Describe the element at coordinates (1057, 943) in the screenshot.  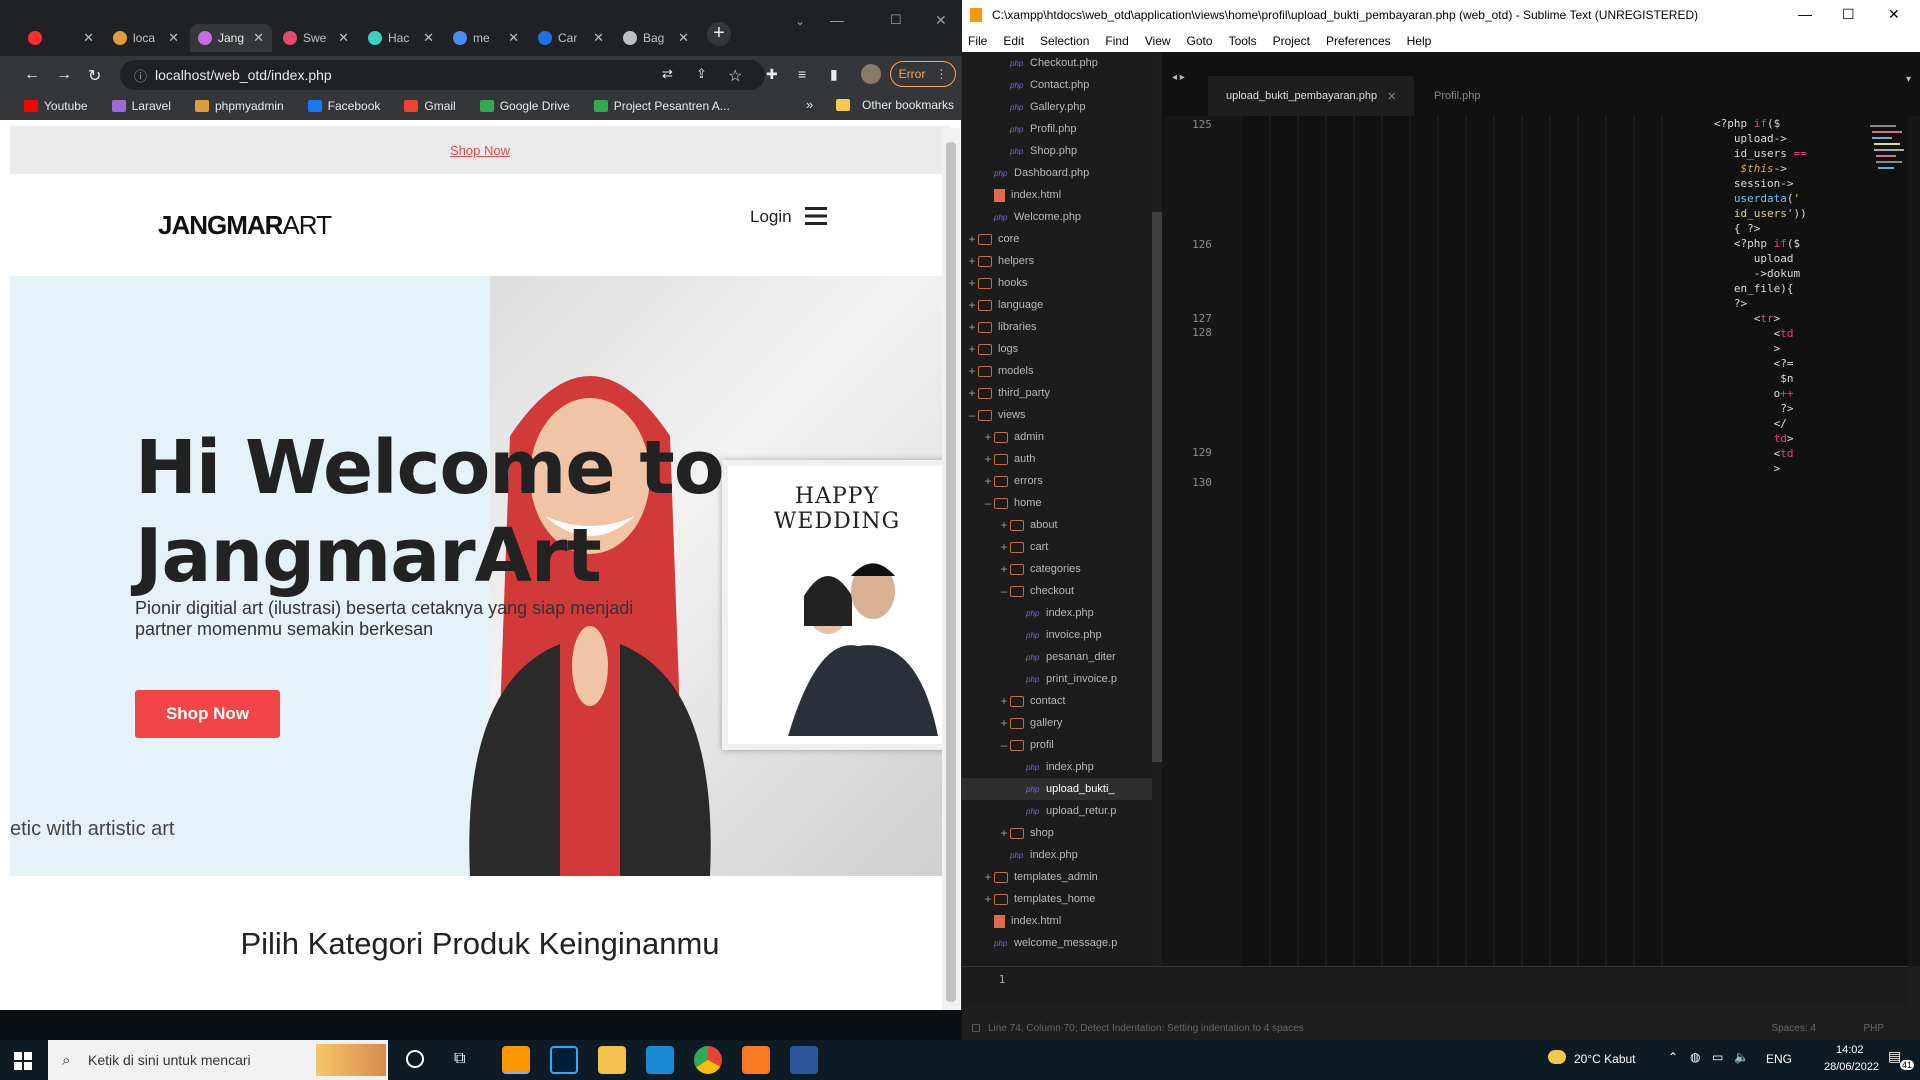
I see `sidebar-item: php welcome_message.p` at that location.